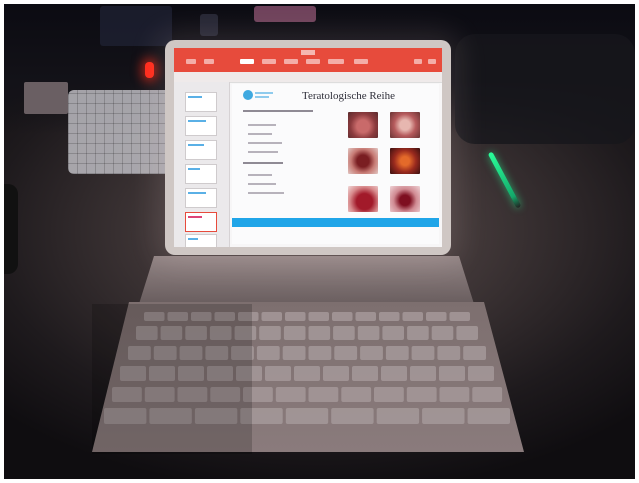 This screenshot has width=639, height=483. I want to click on keyboard-hinge, so click(306, 280).